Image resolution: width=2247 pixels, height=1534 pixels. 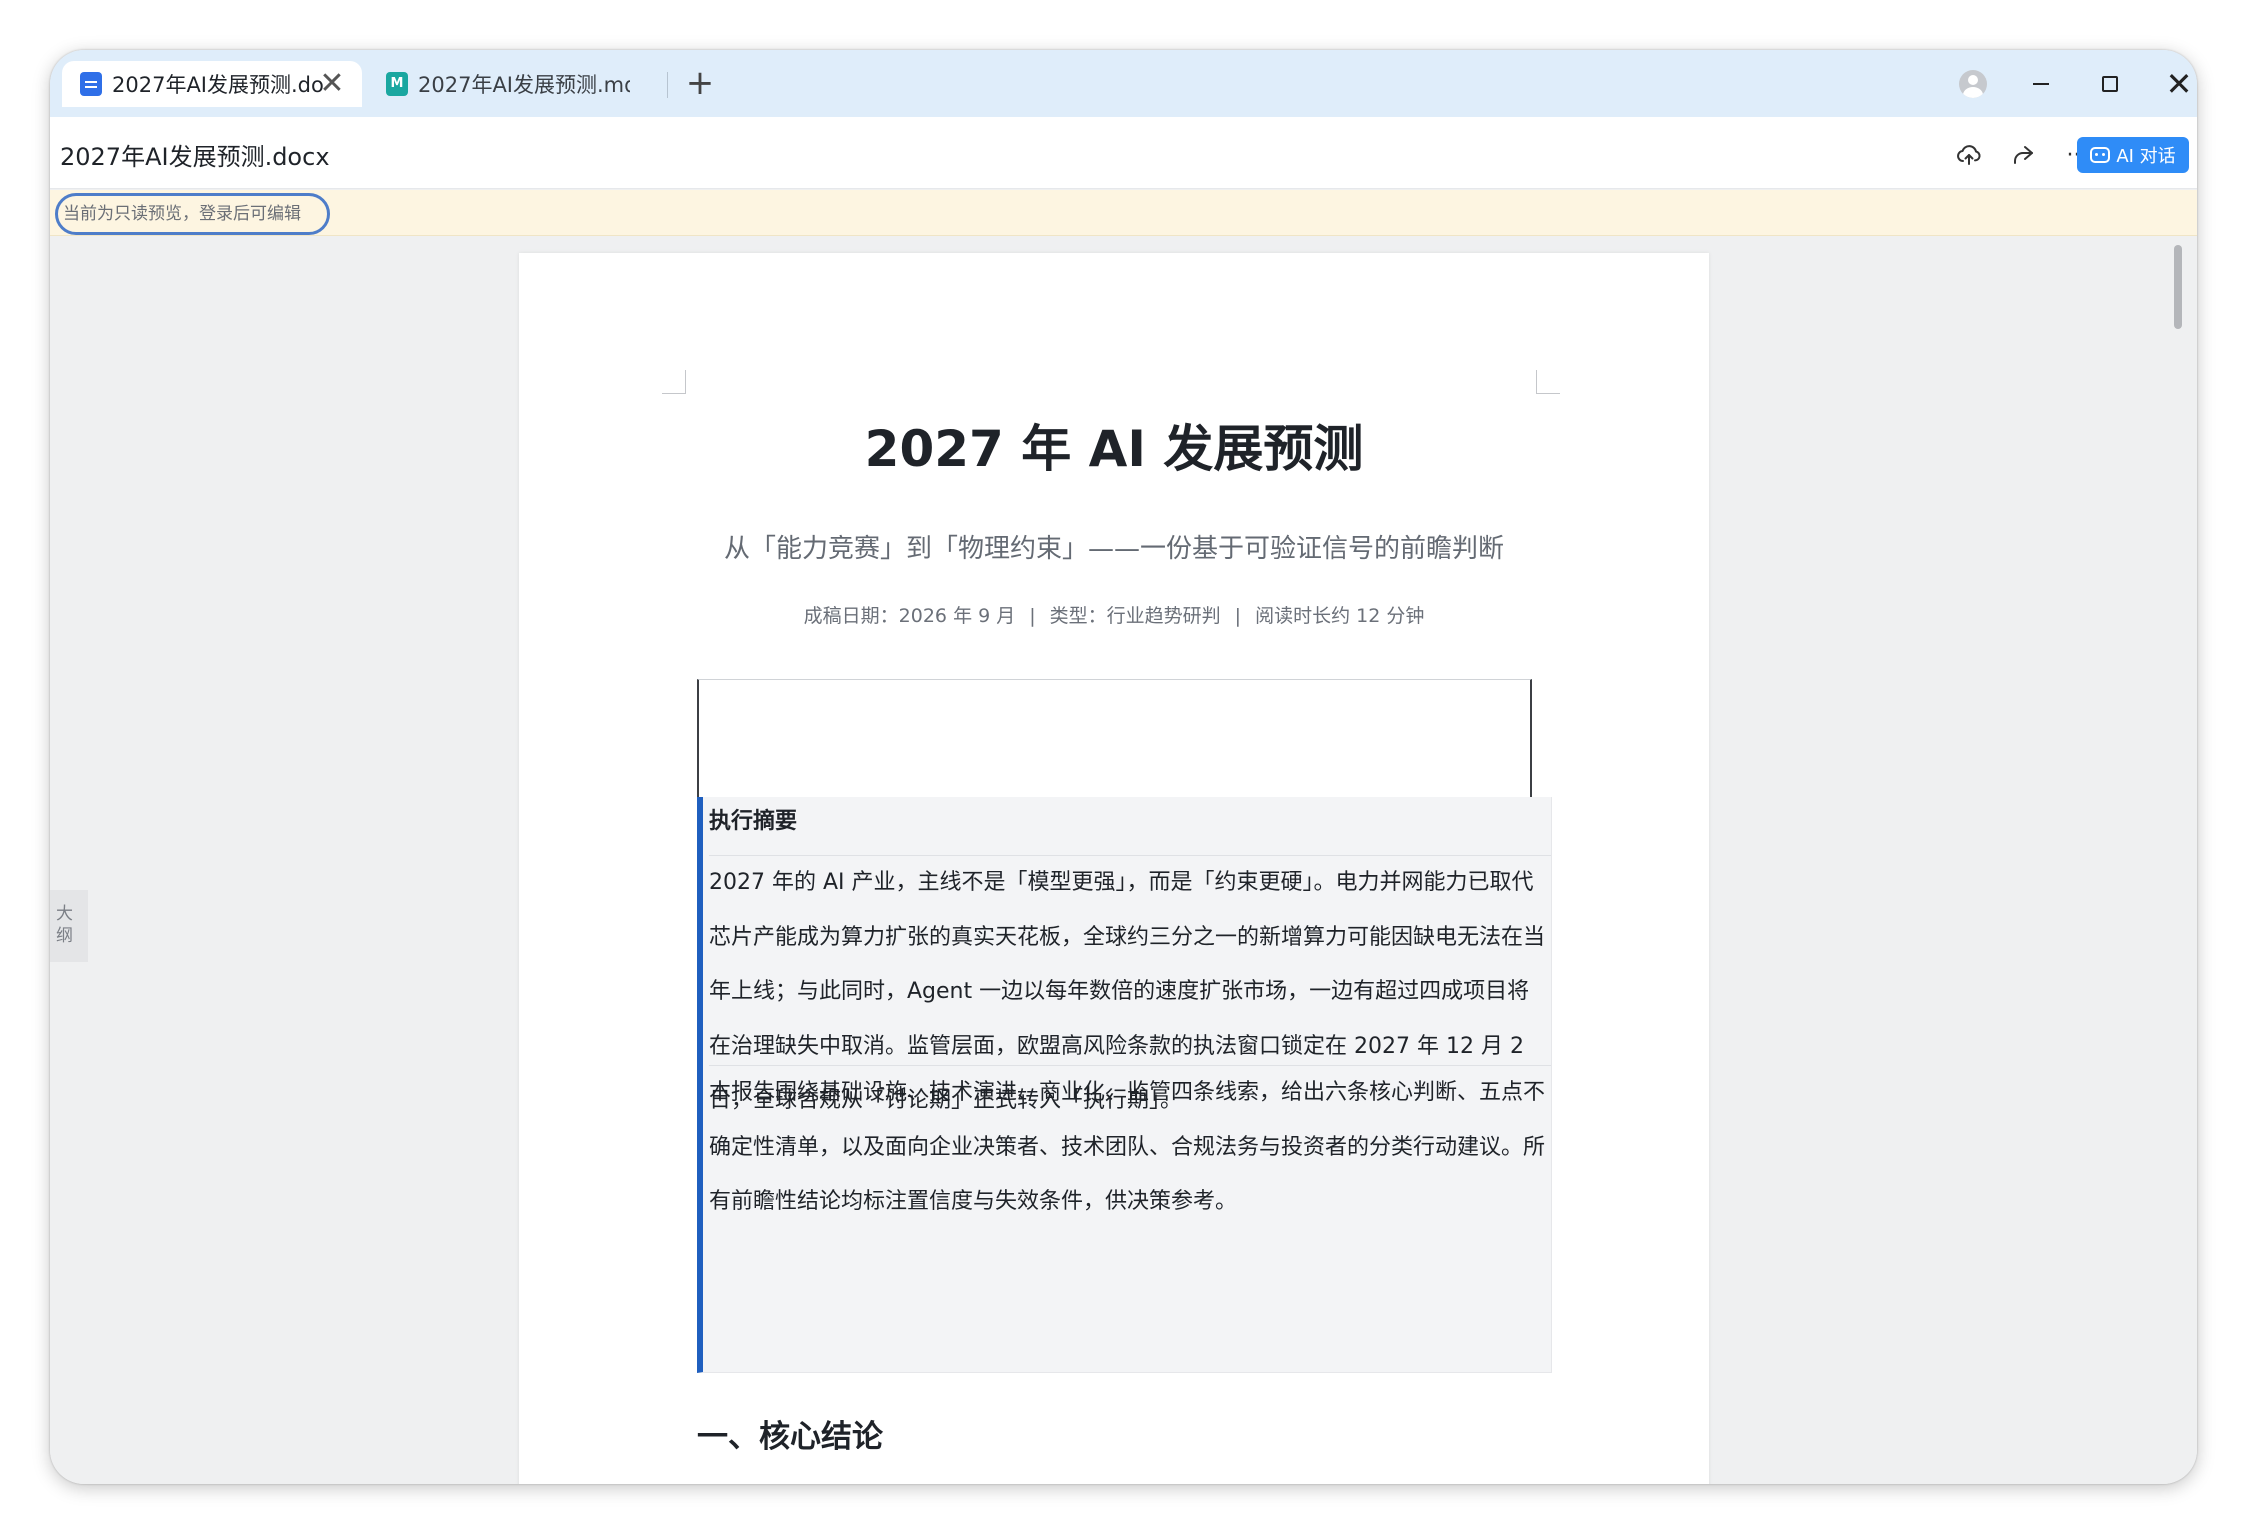 I want to click on meta-type: 类型：行业趋势研判, so click(x=1135, y=616).